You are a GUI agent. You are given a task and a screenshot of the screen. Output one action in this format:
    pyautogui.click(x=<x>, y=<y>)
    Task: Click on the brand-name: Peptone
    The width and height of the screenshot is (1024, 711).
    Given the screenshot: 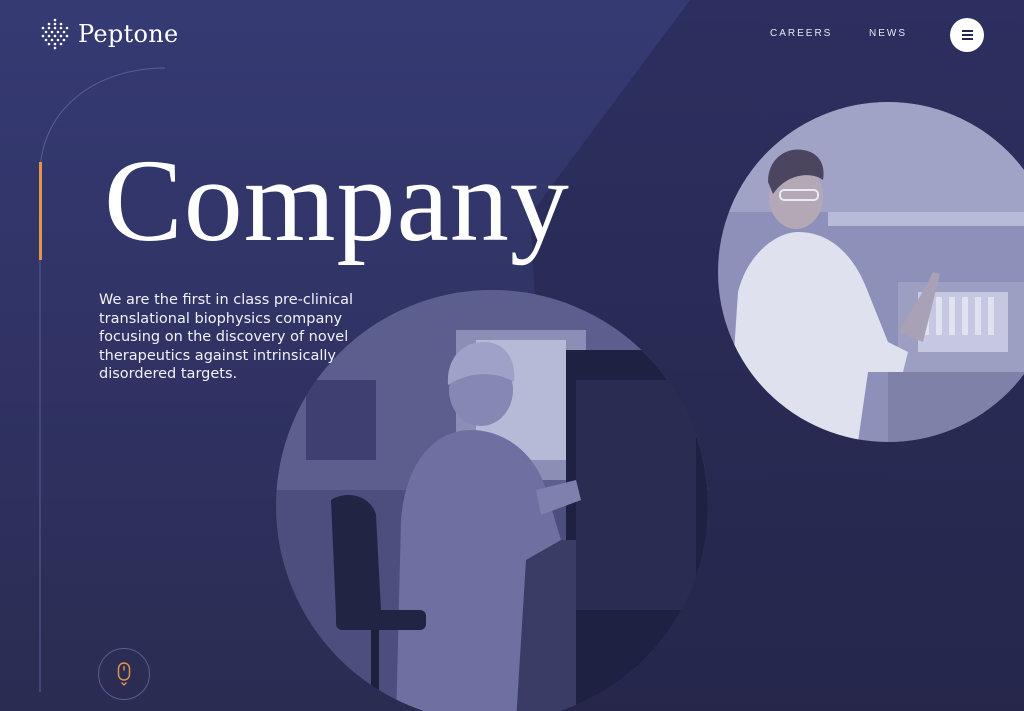 What is the action you would take?
    pyautogui.click(x=128, y=34)
    